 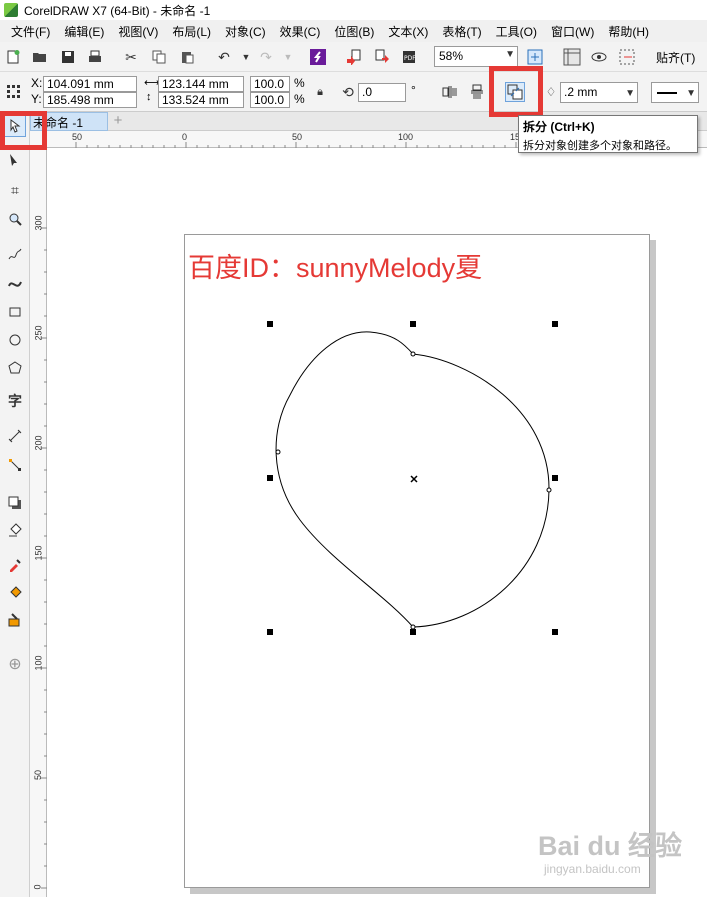 What do you see at coordinates (191, 31) in the screenshot?
I see `menu-layout: 布局(L)` at bounding box center [191, 31].